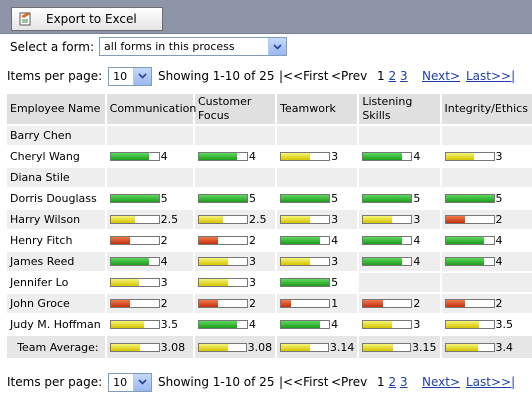 The width and height of the screenshot is (532, 401). I want to click on score-cell-listening-skills: 4, so click(399, 261).